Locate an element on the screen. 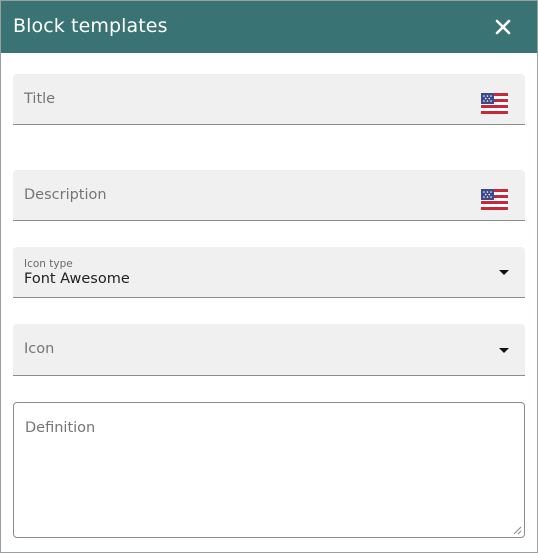  icon-select: Icon is located at coordinates (269, 350).